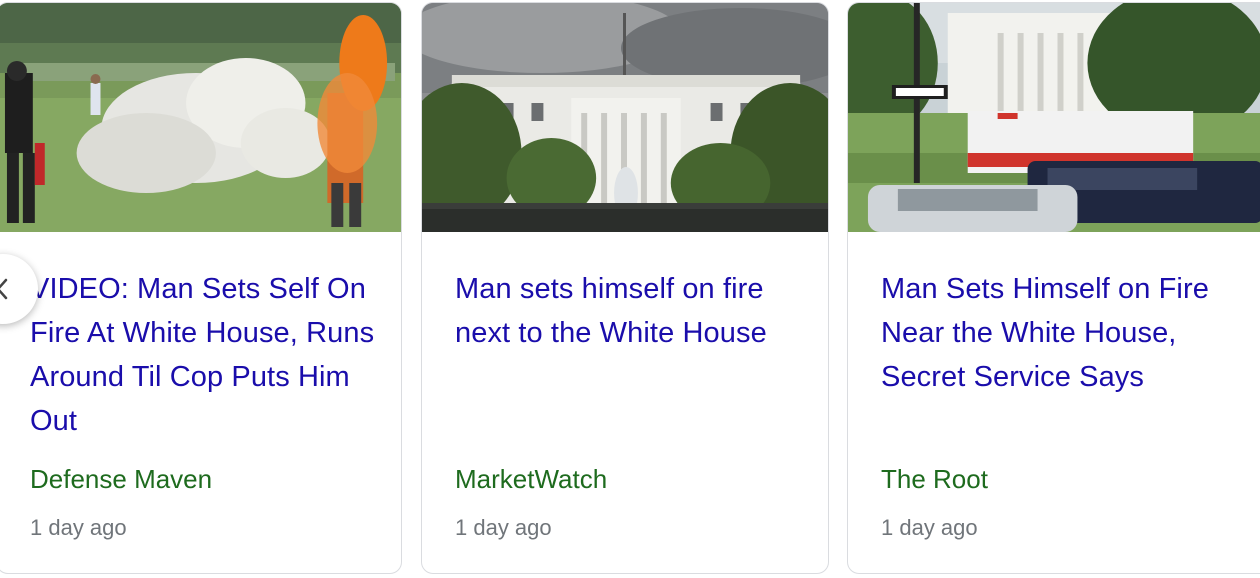 The height and width of the screenshot is (578, 1260). What do you see at coordinates (121, 479) in the screenshot?
I see `news-source: Defense Maven` at bounding box center [121, 479].